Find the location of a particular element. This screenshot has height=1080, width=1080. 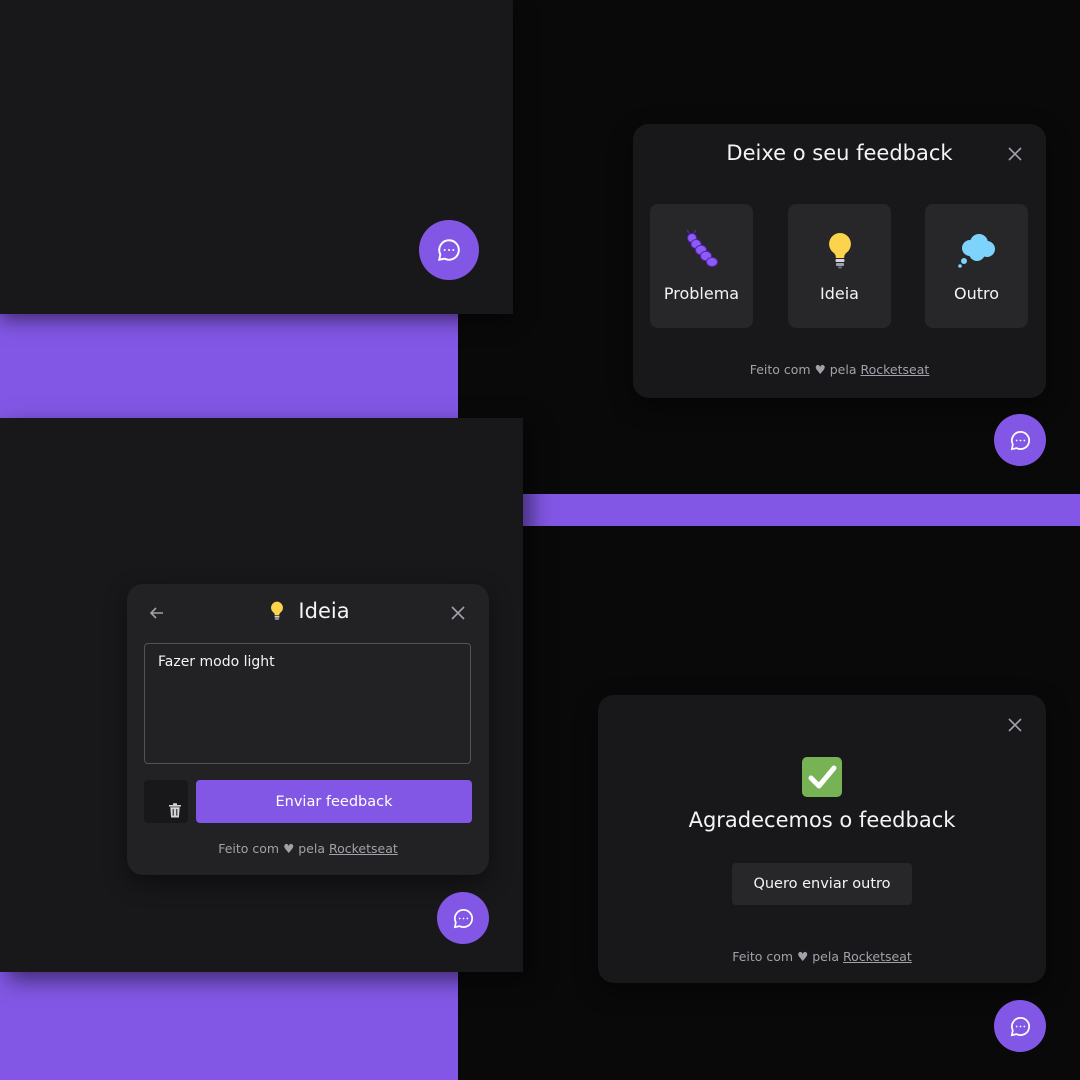

screenshot-button is located at coordinates (166, 801).